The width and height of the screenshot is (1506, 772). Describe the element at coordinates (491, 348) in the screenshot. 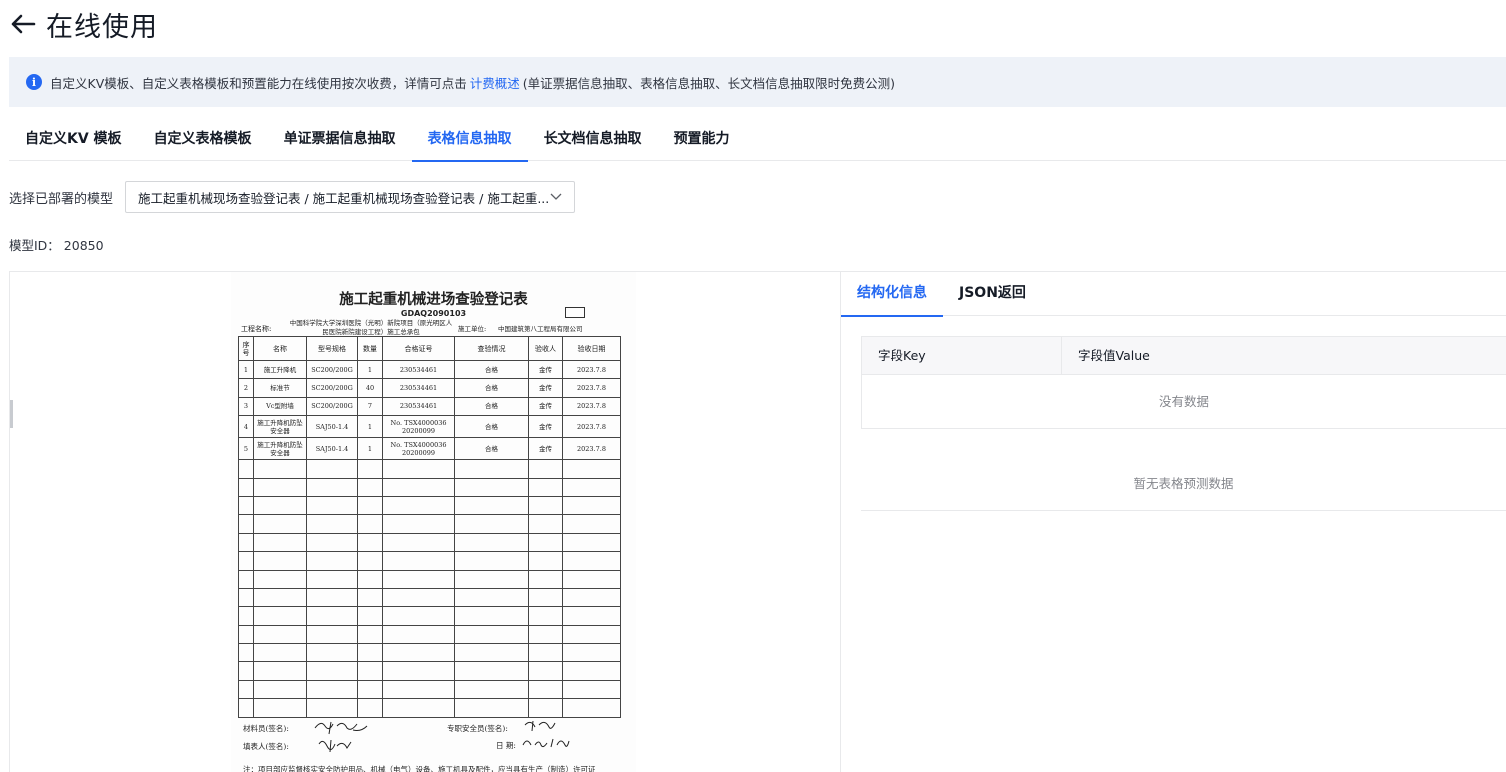

I see `doc-col-header: 查验情况` at that location.